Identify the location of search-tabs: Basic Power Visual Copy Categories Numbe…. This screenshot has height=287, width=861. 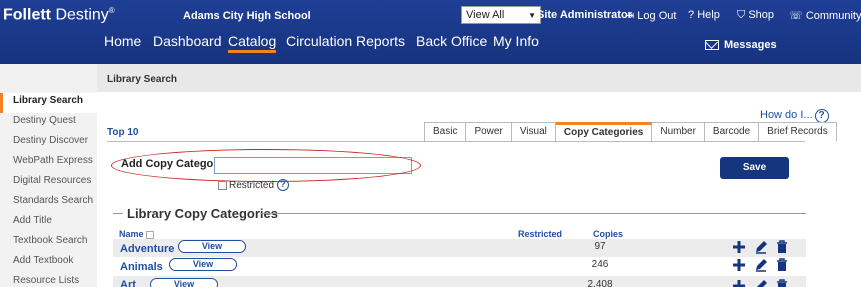
(630, 131).